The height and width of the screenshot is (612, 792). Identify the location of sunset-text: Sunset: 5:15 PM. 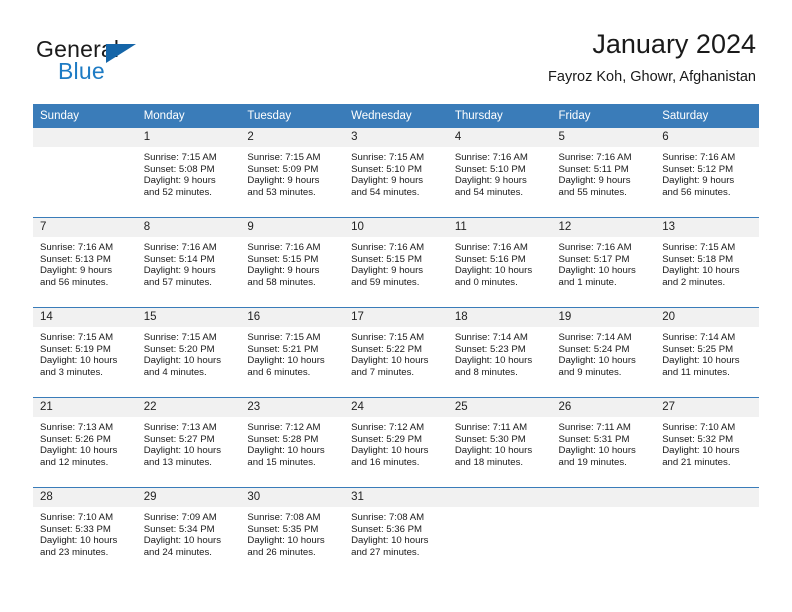
(387, 259).